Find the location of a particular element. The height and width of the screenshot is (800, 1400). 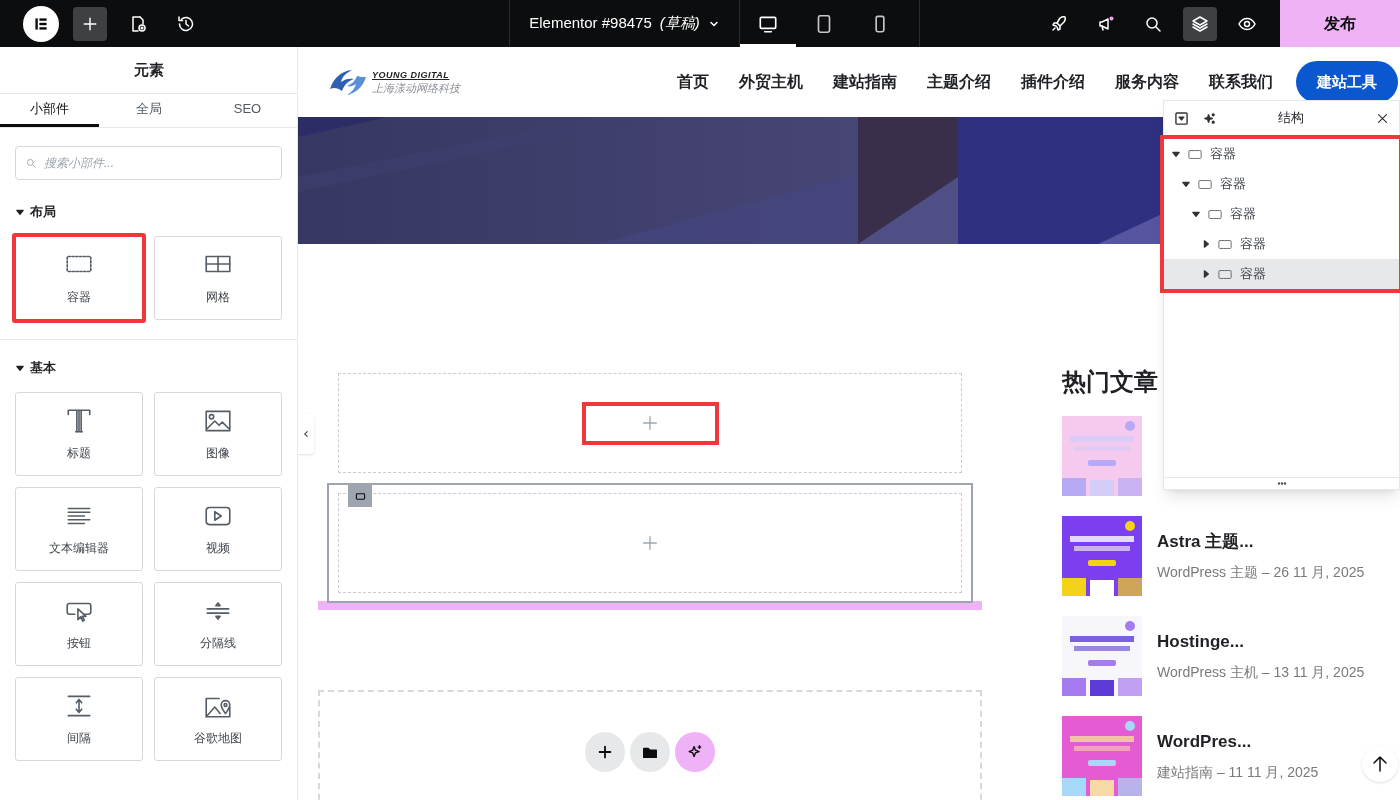

panel-tab: SEO is located at coordinates (247, 110).